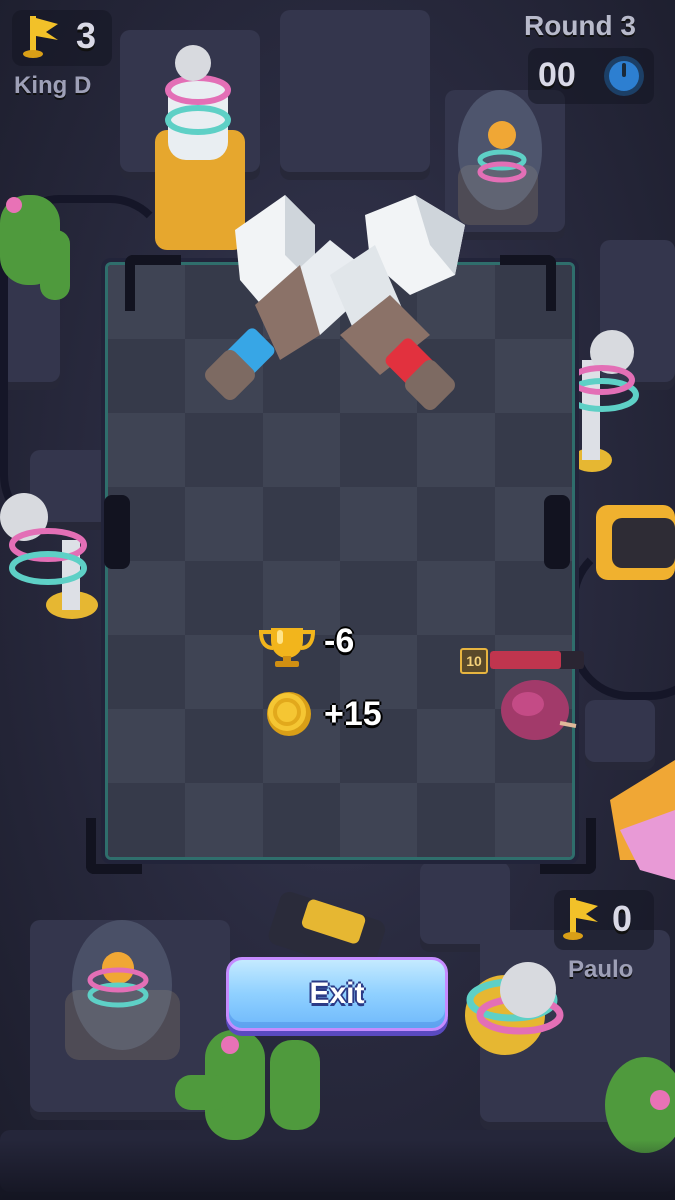  I want to click on enemy-level: 10, so click(474, 661).